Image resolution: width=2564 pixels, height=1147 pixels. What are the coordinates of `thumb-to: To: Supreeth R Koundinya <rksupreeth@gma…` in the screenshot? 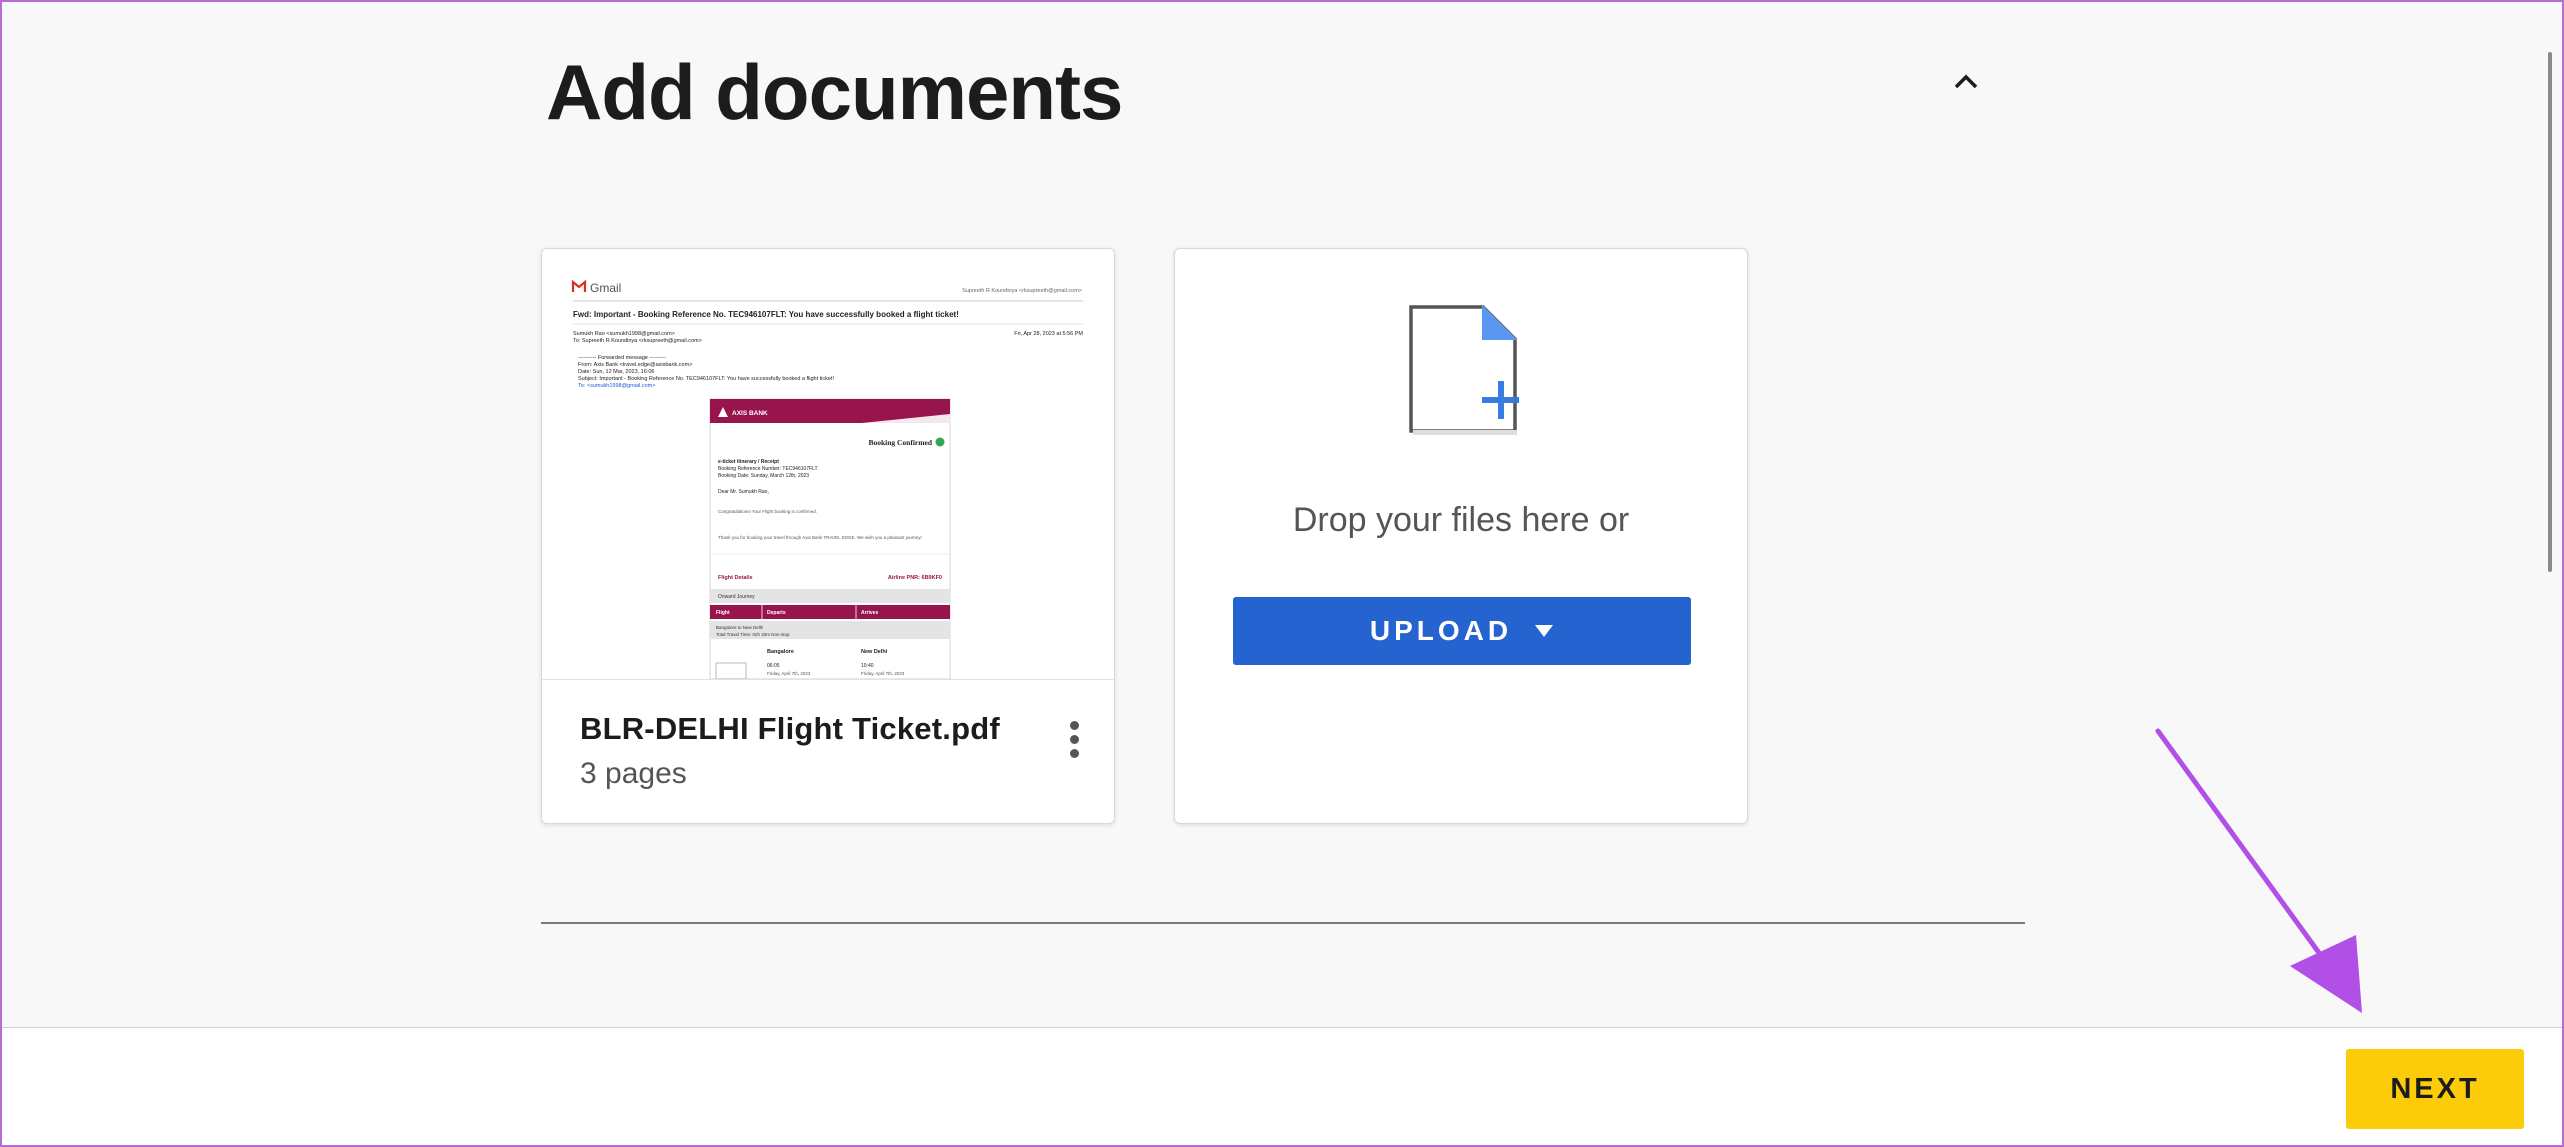 It's located at (637, 341).